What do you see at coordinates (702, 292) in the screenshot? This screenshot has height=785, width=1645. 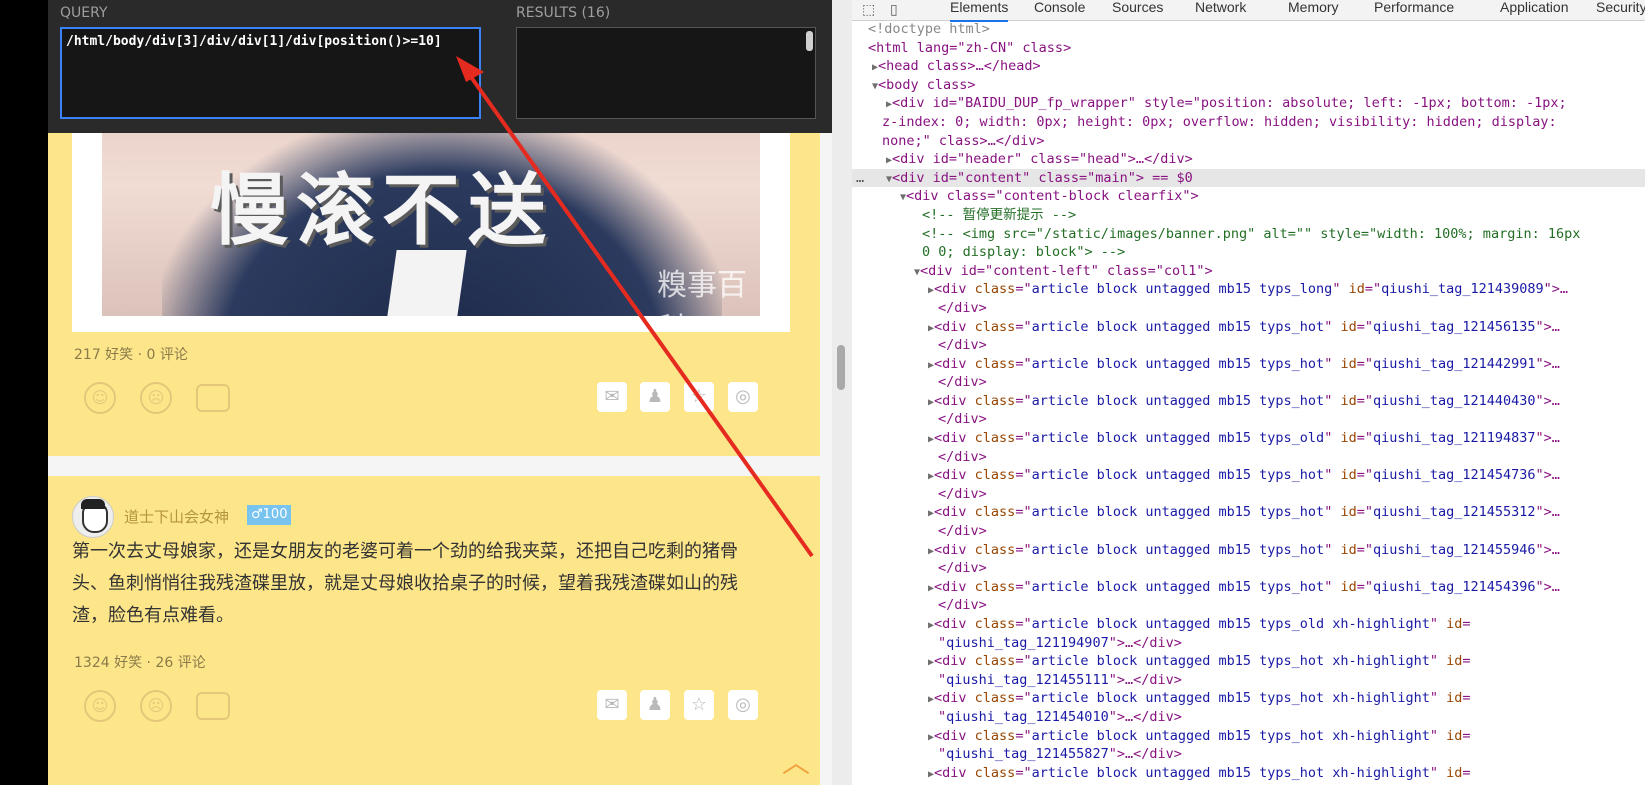 I see `image-watermark: 糗事百科` at bounding box center [702, 292].